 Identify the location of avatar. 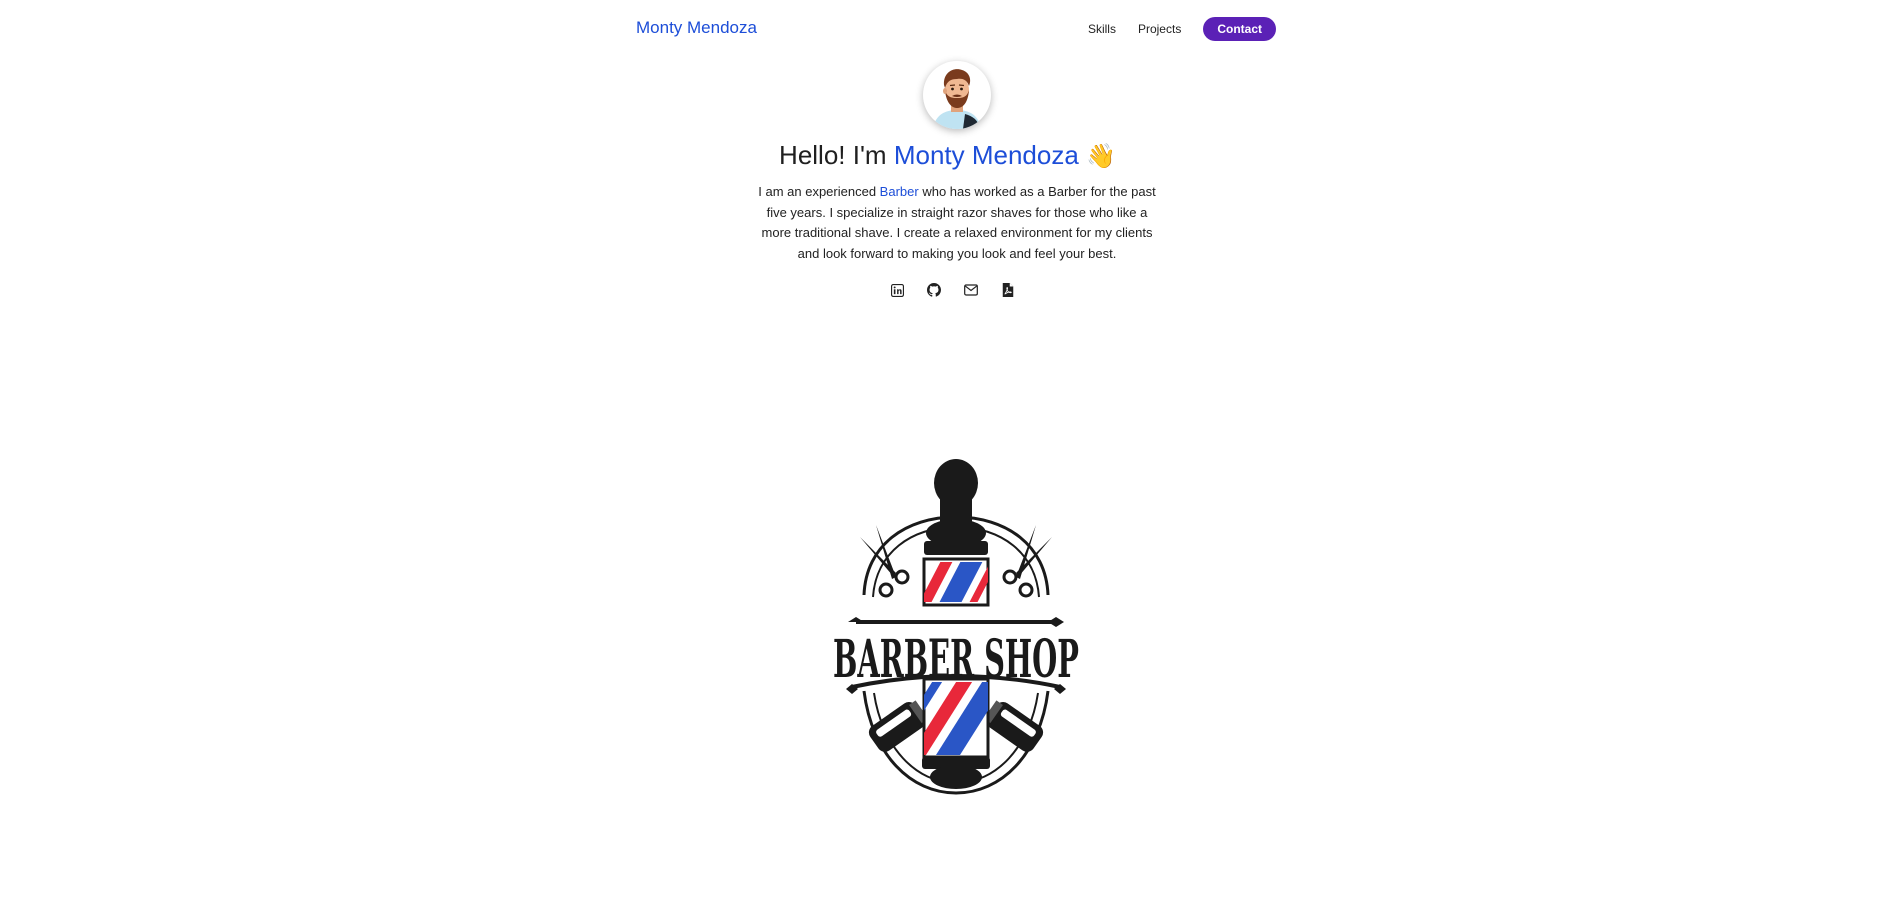
(957, 95).